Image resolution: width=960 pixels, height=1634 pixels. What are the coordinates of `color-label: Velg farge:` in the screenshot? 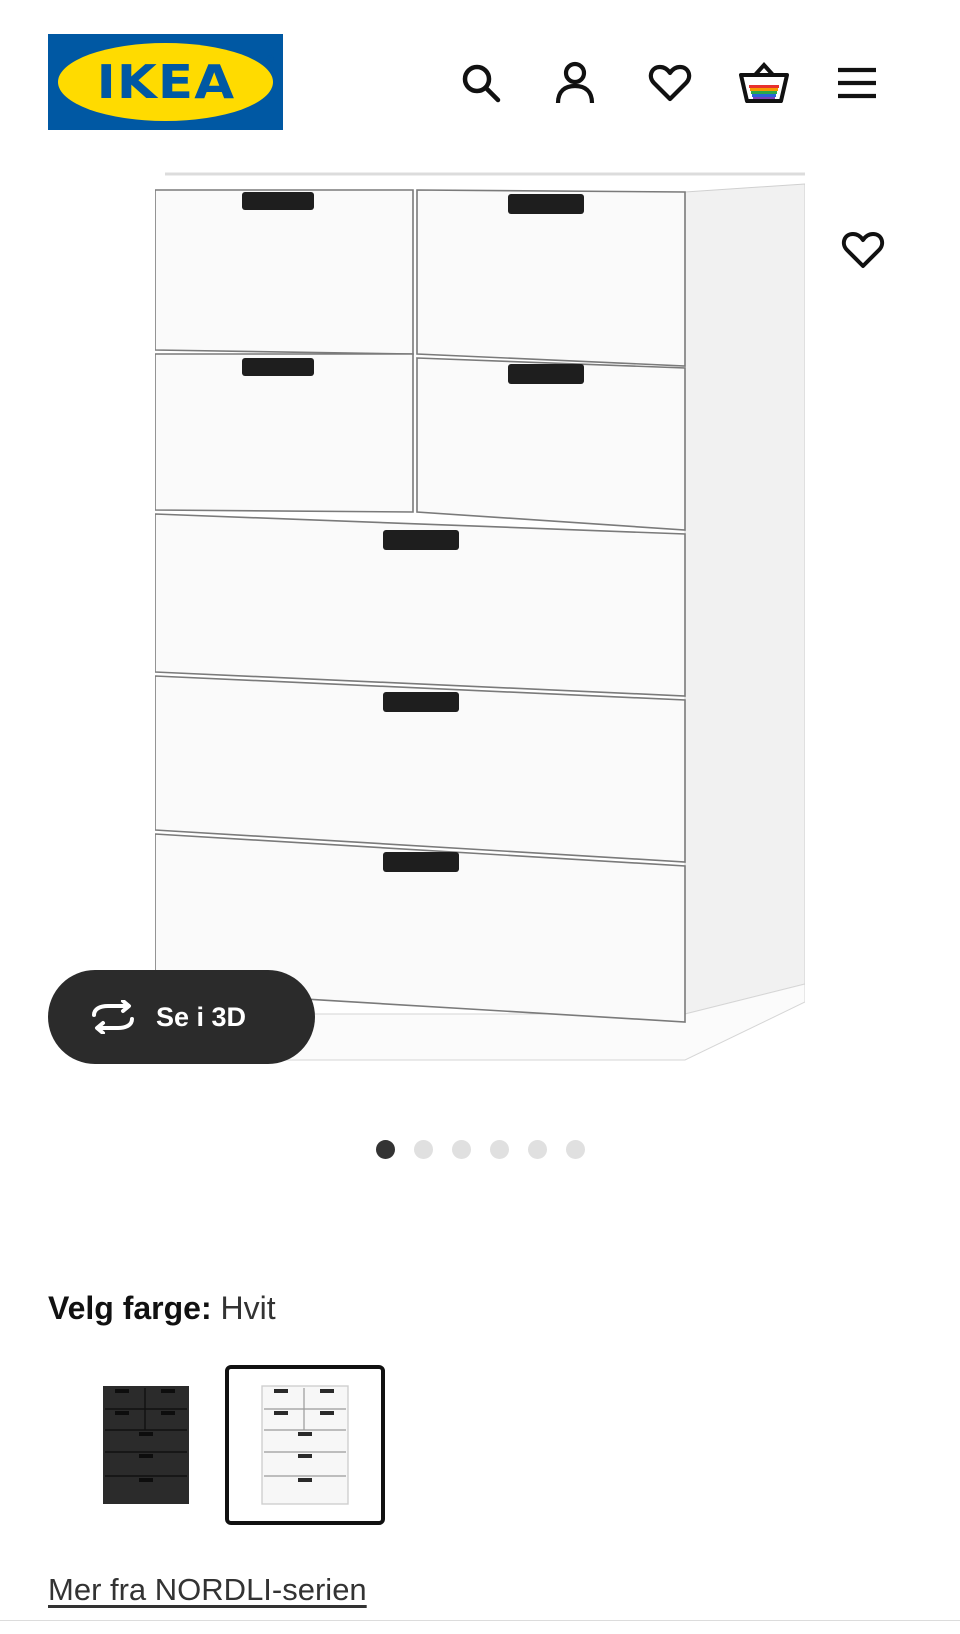 It's located at (130, 1308).